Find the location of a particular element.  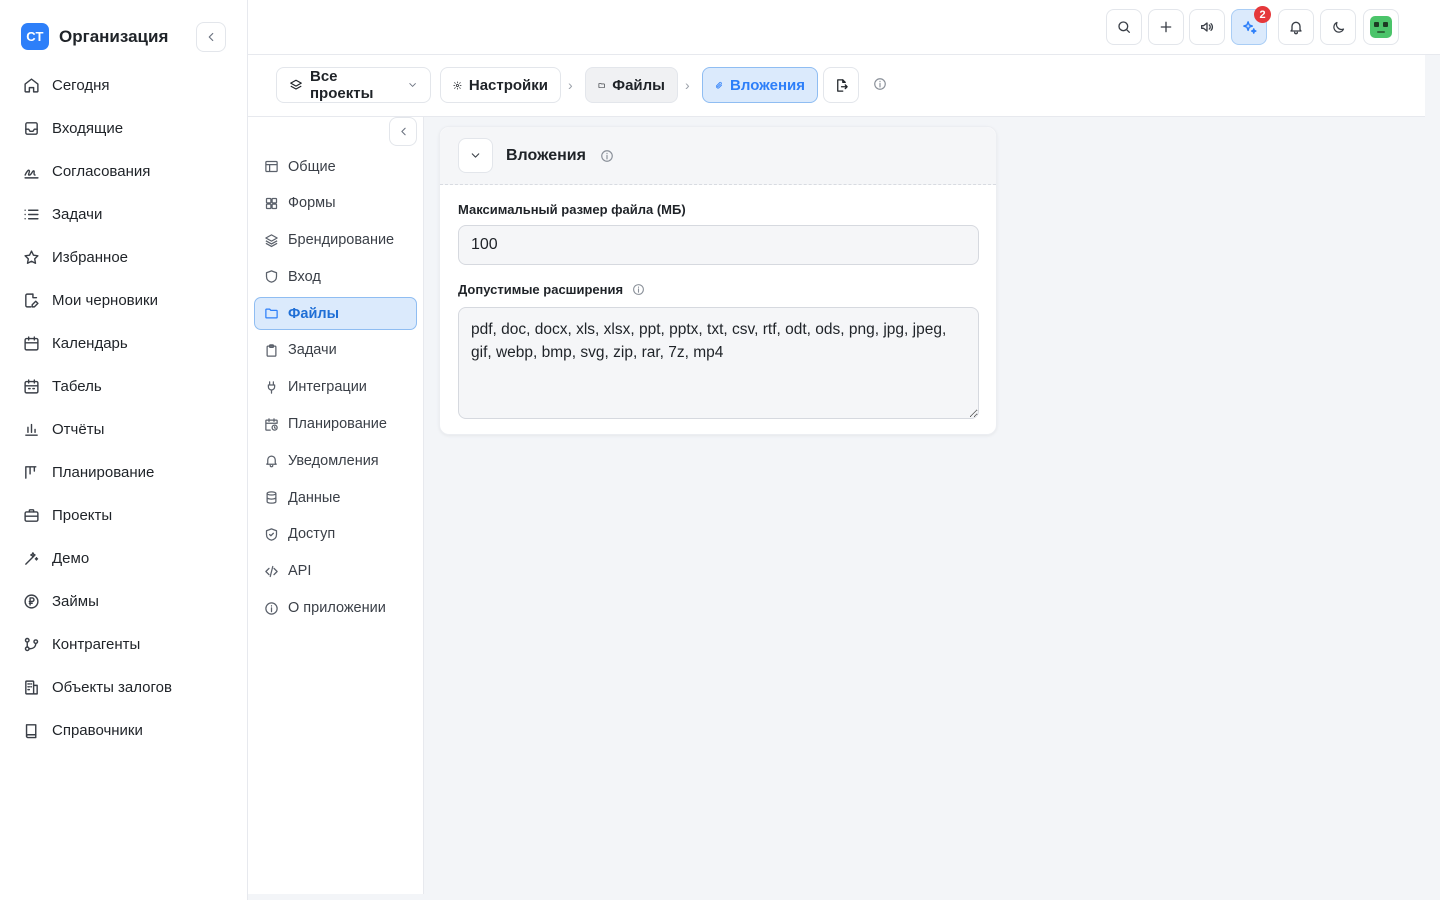

nav-item-label: Объекты залогов is located at coordinates (112, 687).